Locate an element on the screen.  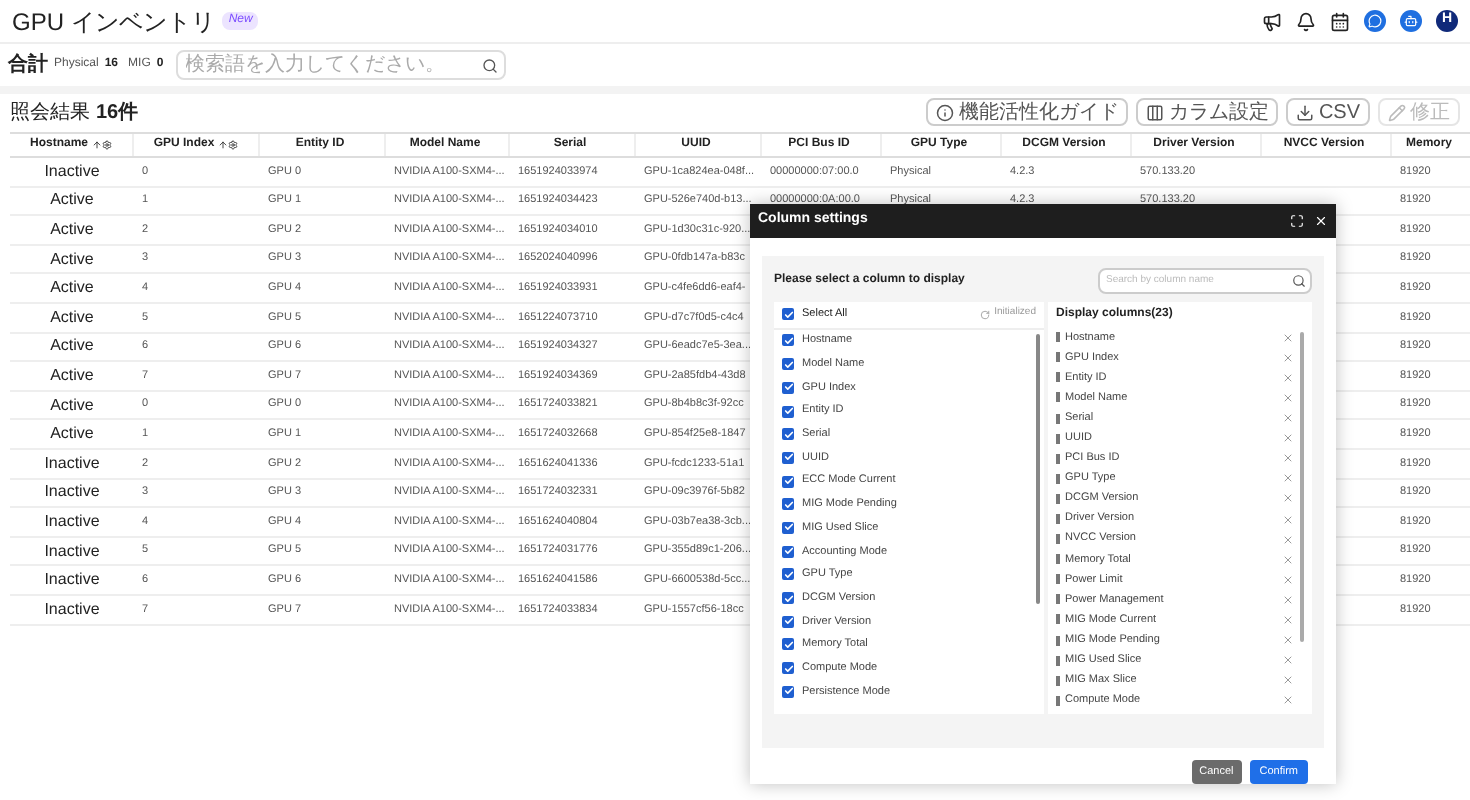
results-count: 16件 is located at coordinates (117, 113).